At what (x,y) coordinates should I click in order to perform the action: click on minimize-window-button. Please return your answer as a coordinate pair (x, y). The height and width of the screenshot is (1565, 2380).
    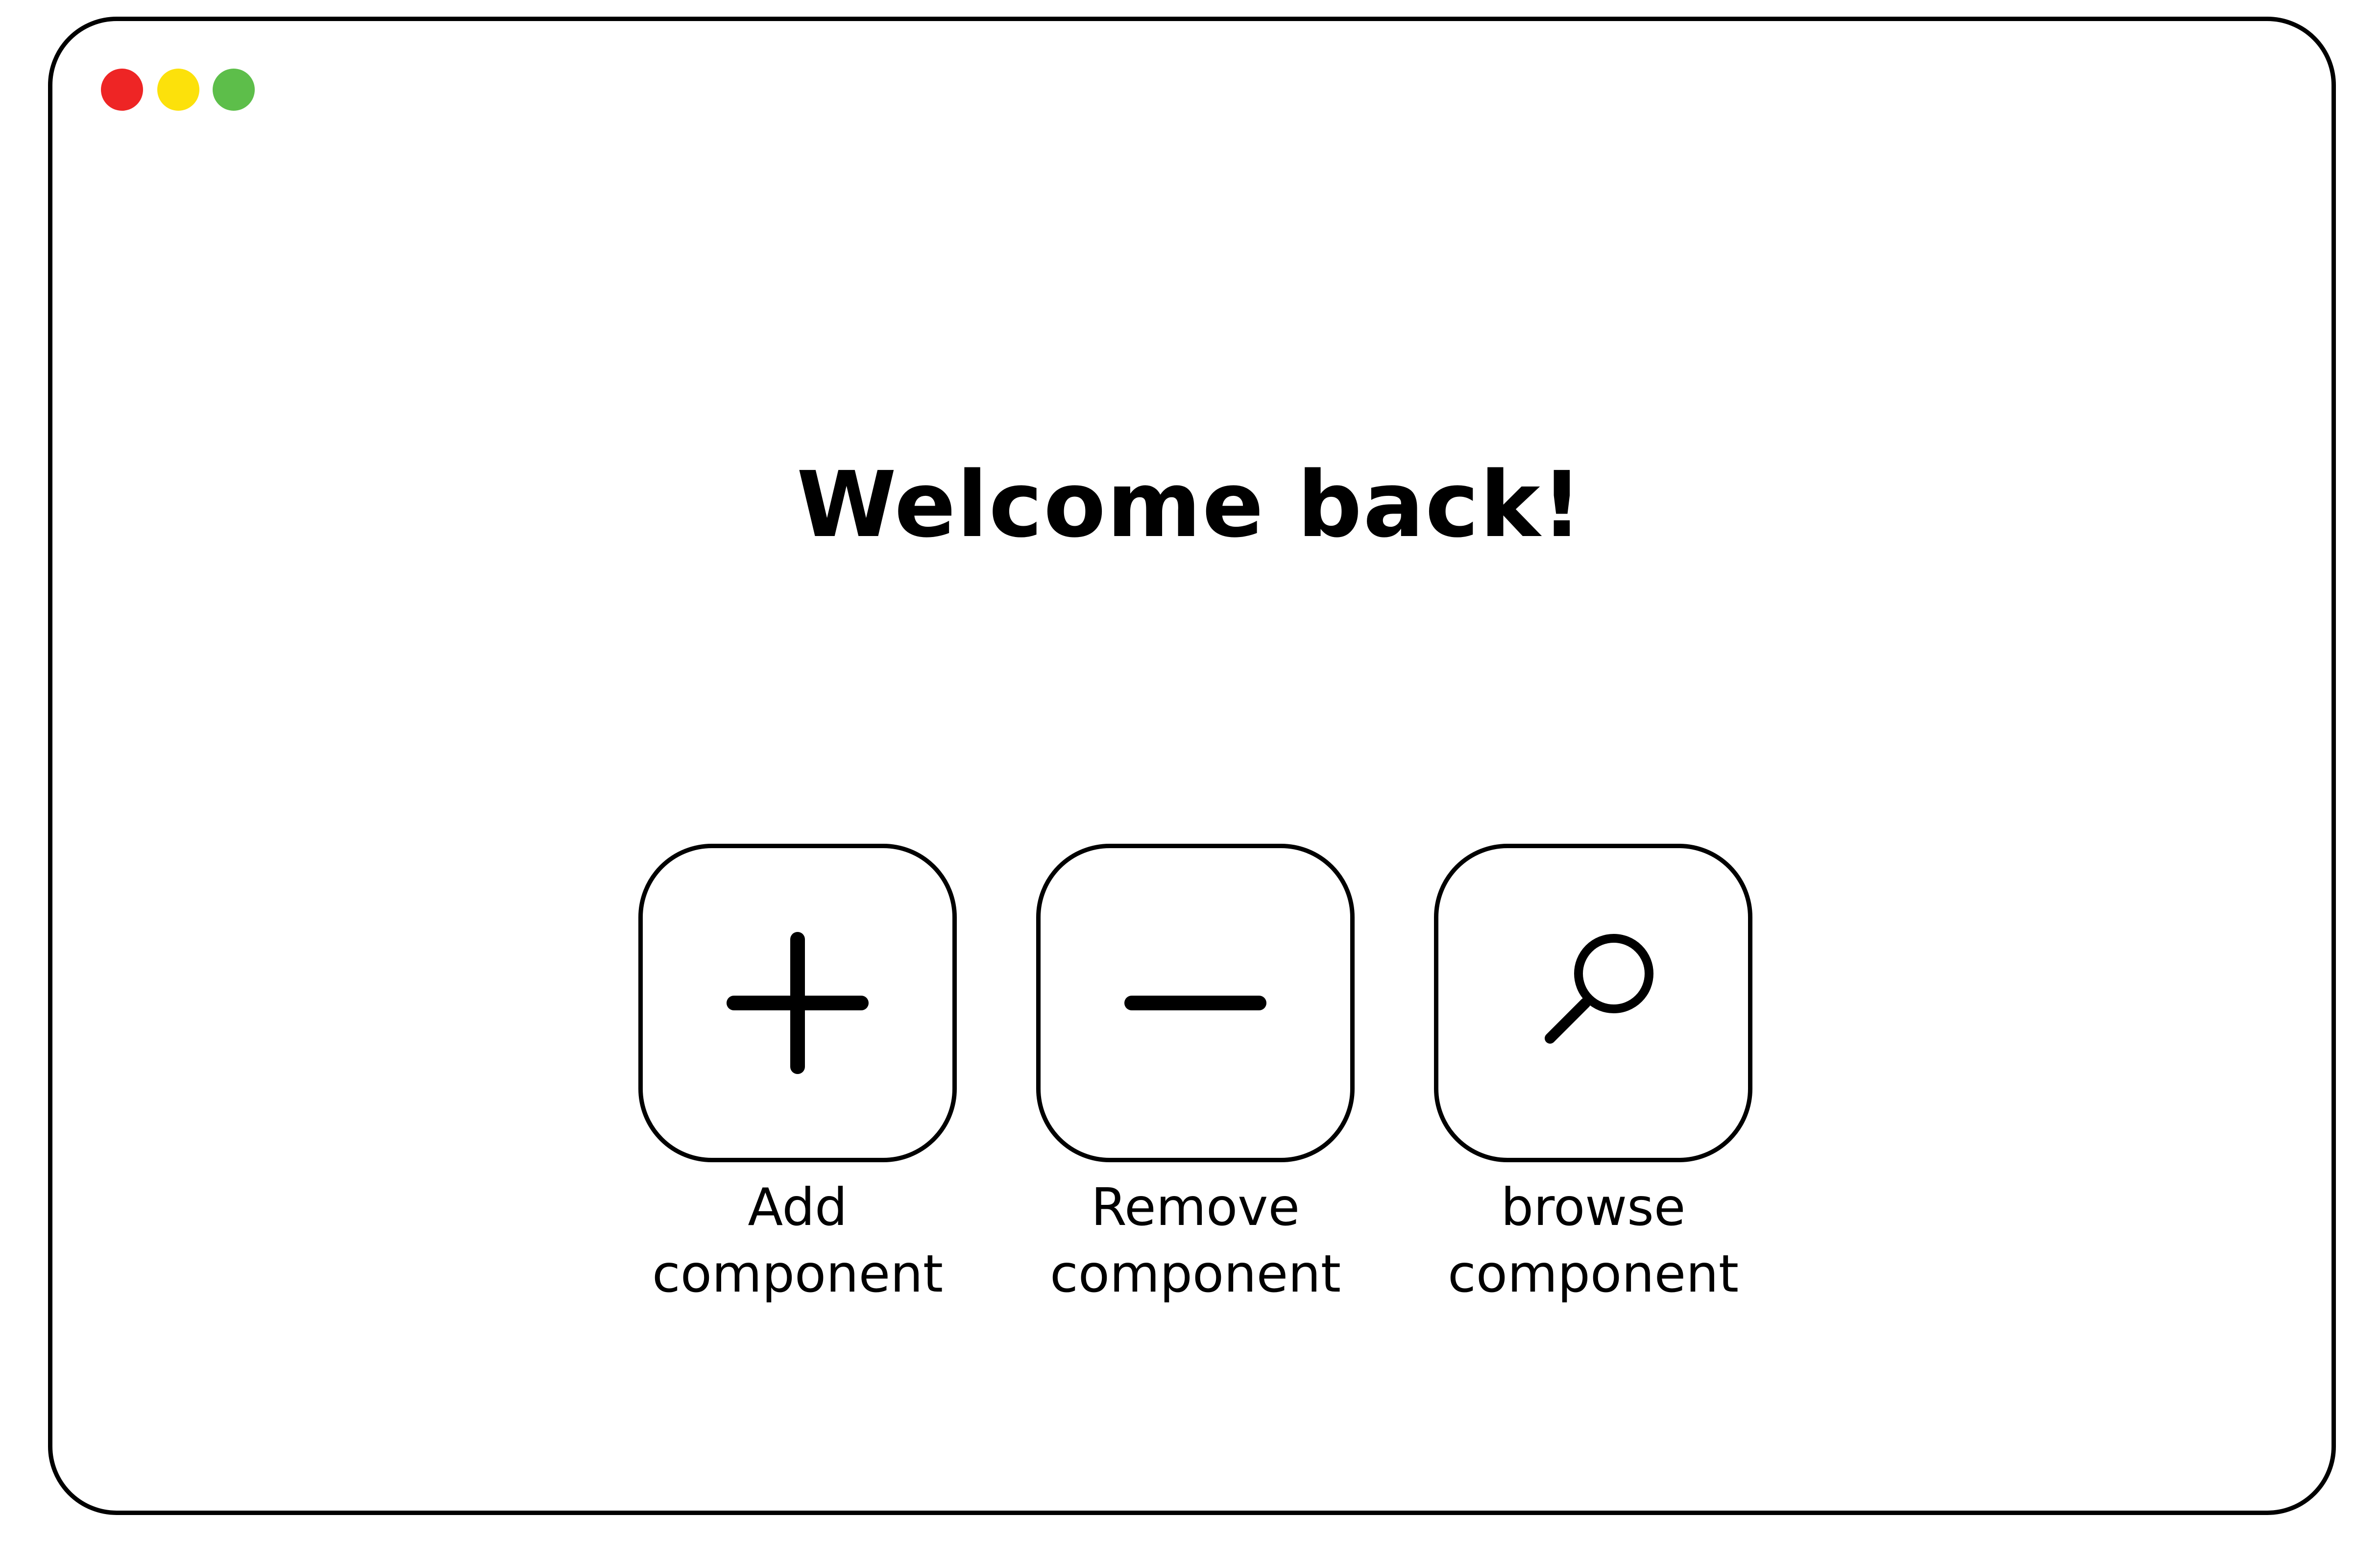
    Looking at the image, I should click on (178, 90).